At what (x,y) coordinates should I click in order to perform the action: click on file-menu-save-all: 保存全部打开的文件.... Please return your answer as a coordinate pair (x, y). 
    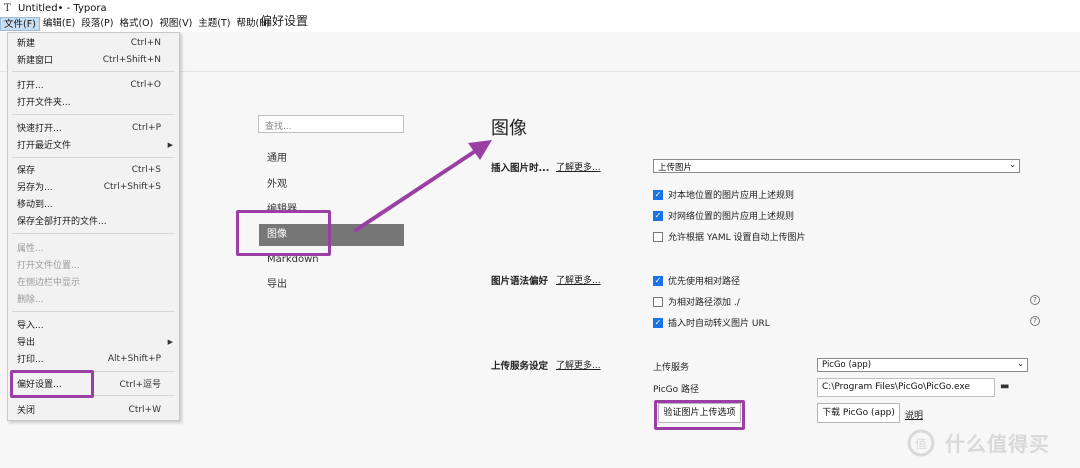
    Looking at the image, I should click on (93, 220).